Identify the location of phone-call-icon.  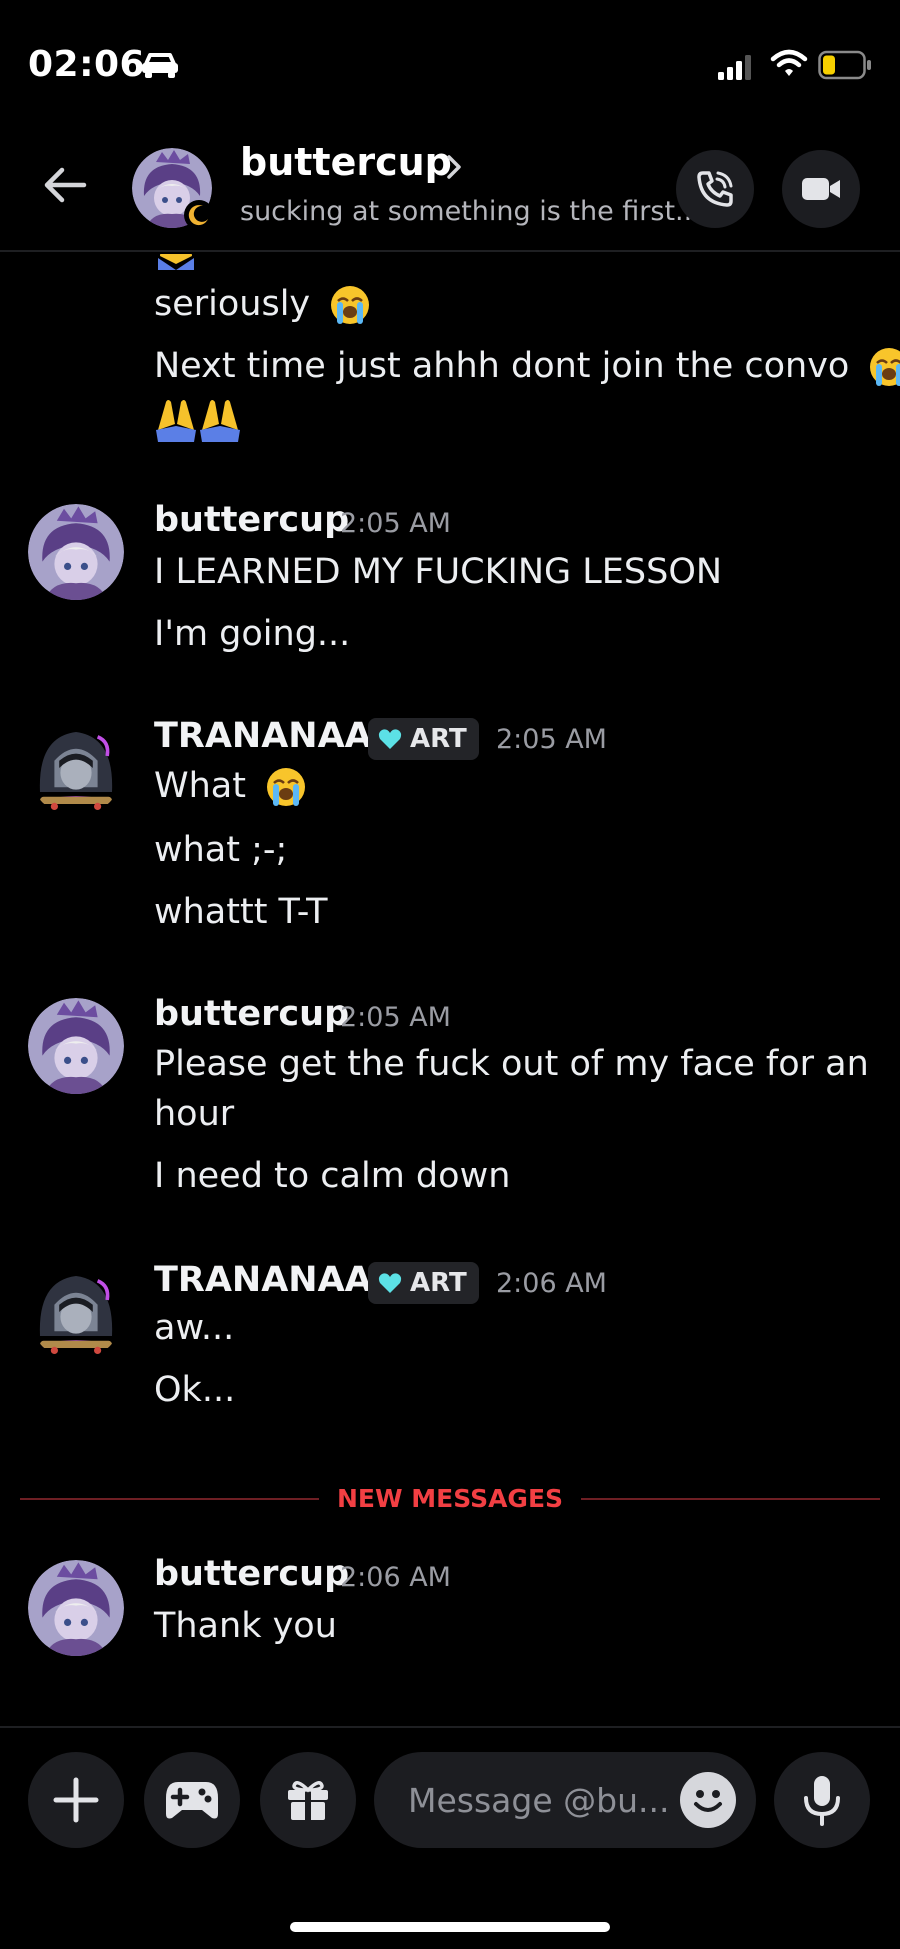
(715, 189).